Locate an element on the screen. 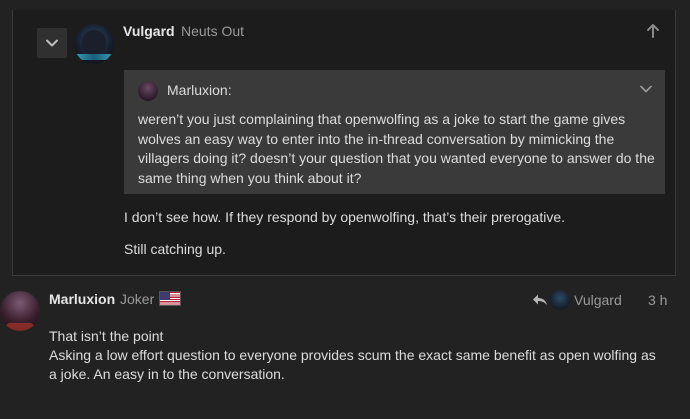 The width and height of the screenshot is (690, 419). arrow-up-icon is located at coordinates (653, 31).